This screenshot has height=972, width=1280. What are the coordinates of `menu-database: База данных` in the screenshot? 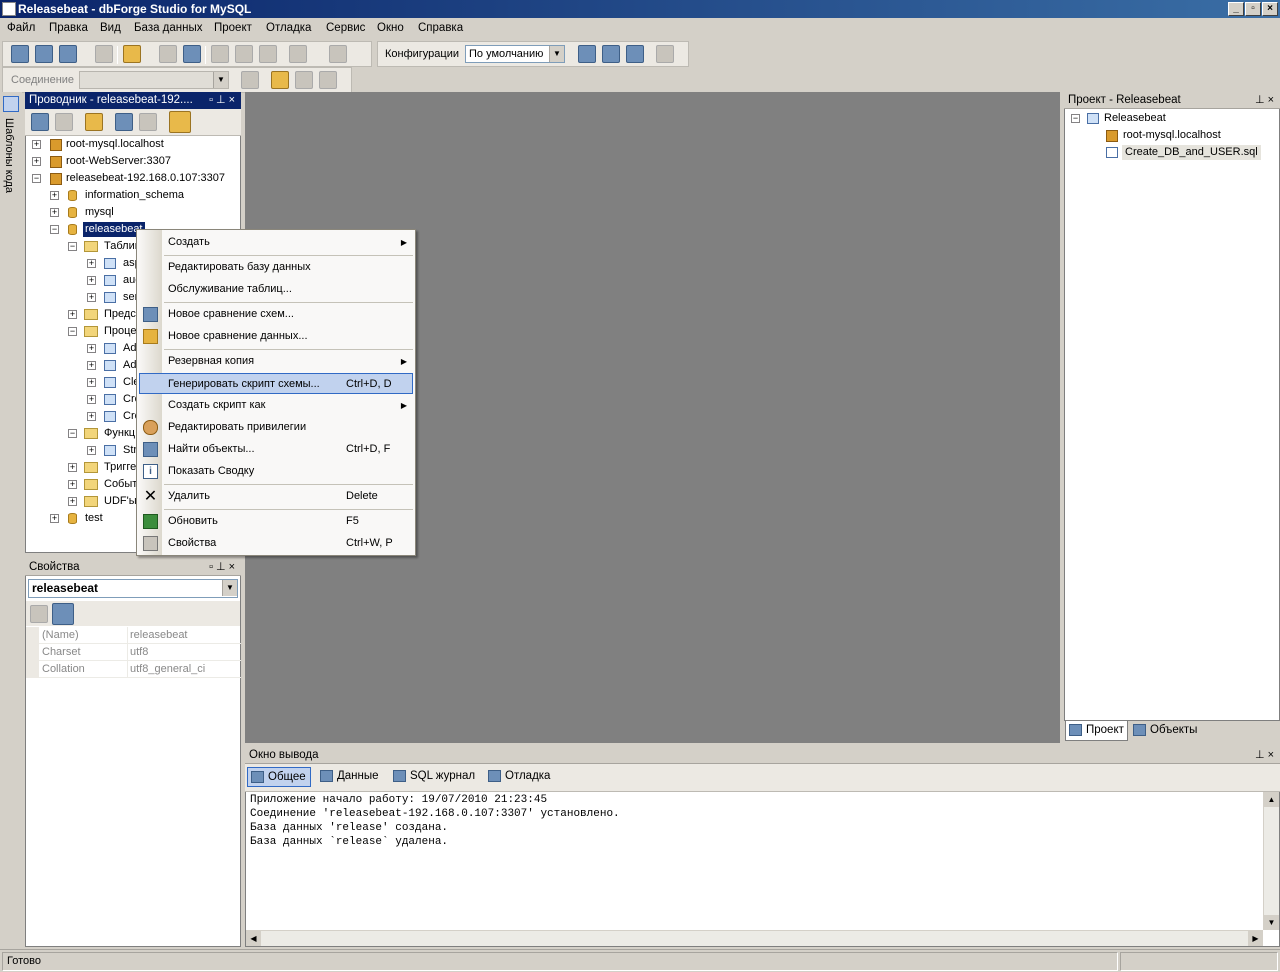 It's located at (168, 28).